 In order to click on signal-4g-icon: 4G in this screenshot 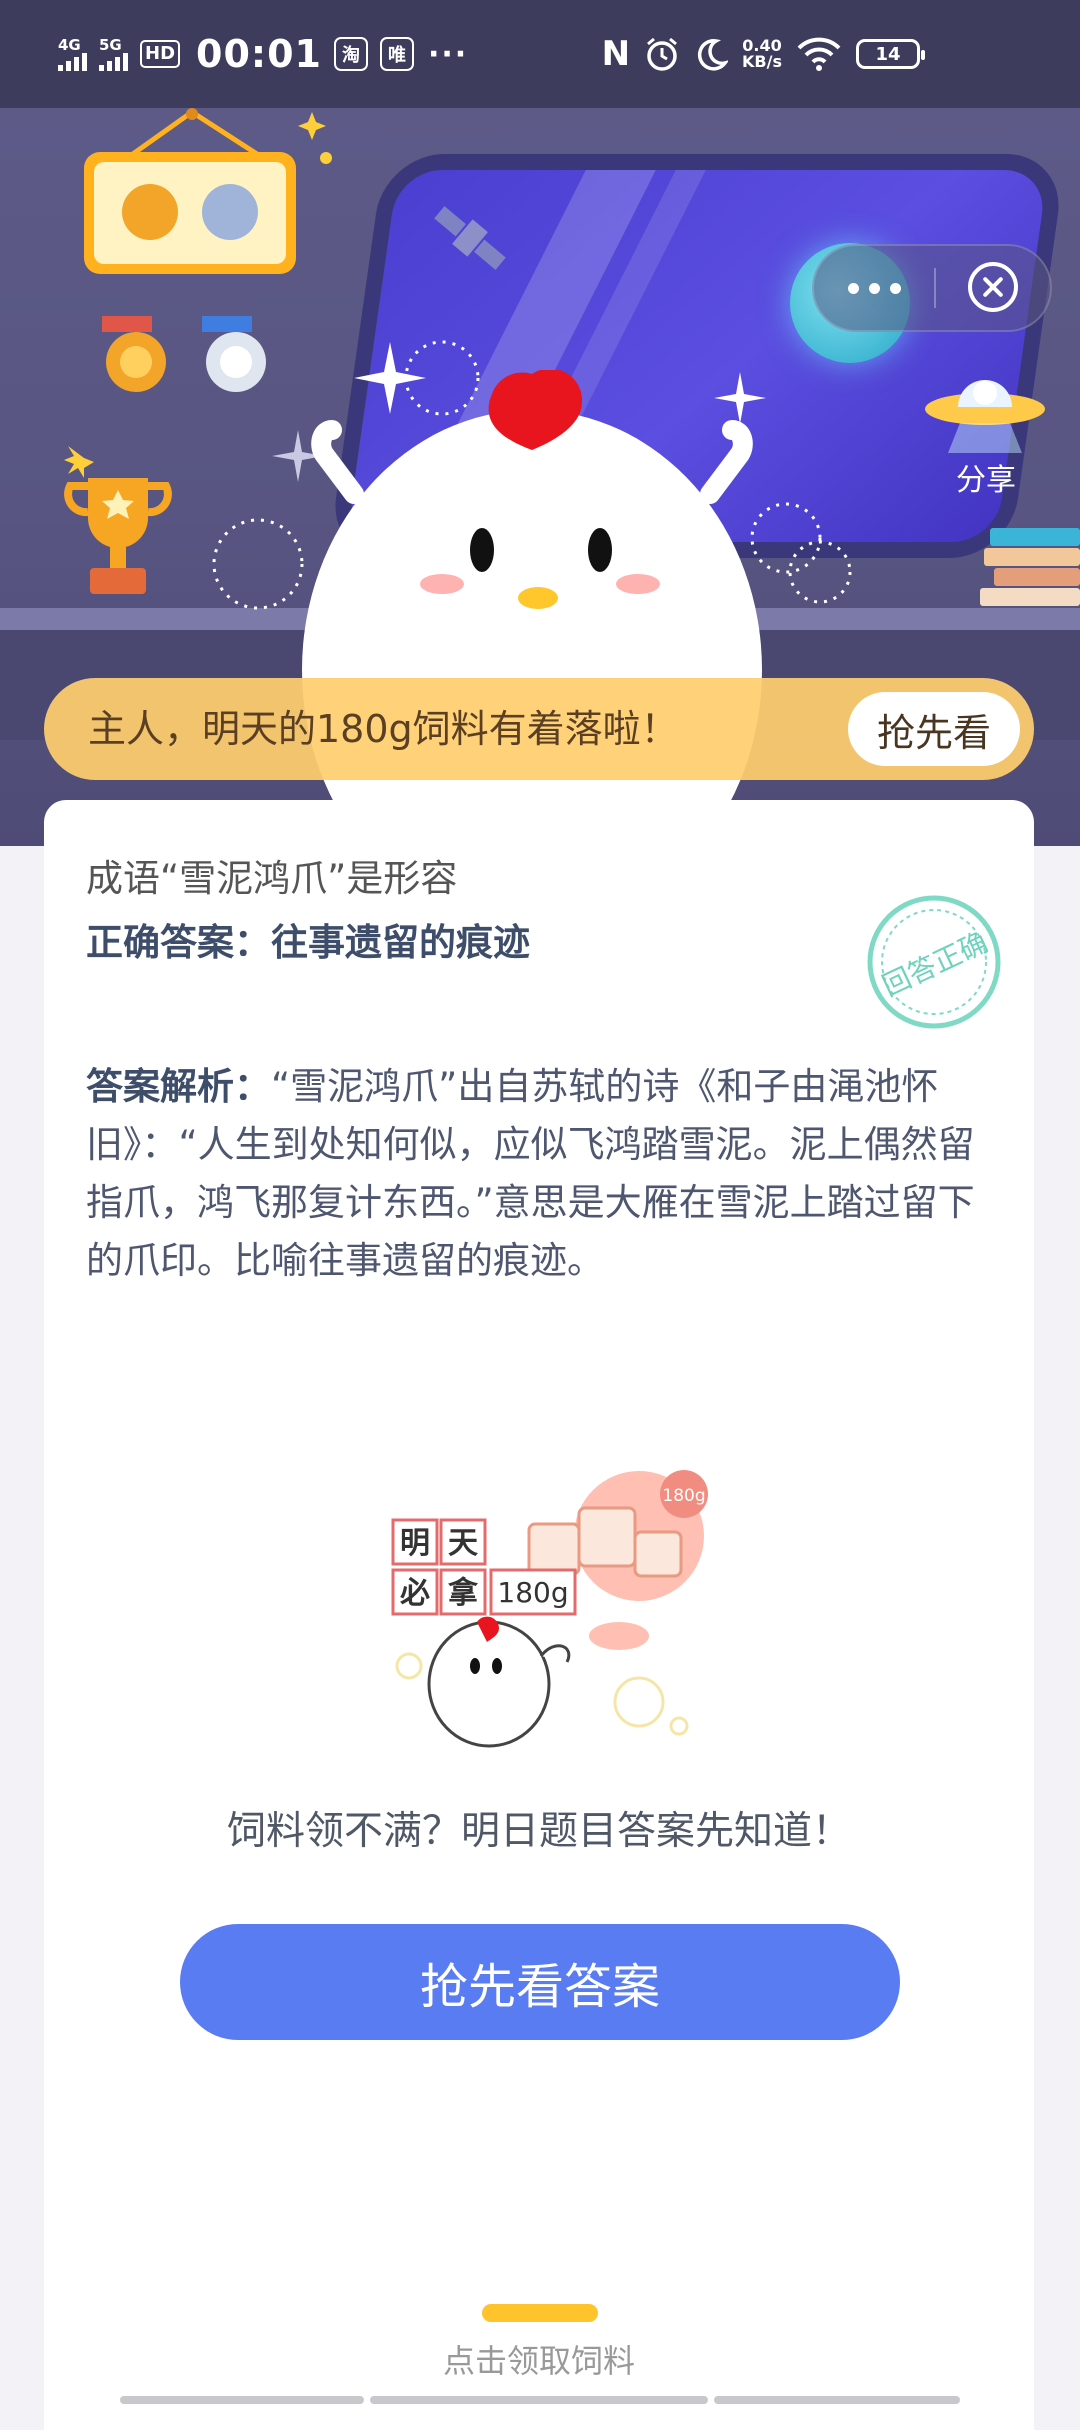, I will do `click(72, 54)`.